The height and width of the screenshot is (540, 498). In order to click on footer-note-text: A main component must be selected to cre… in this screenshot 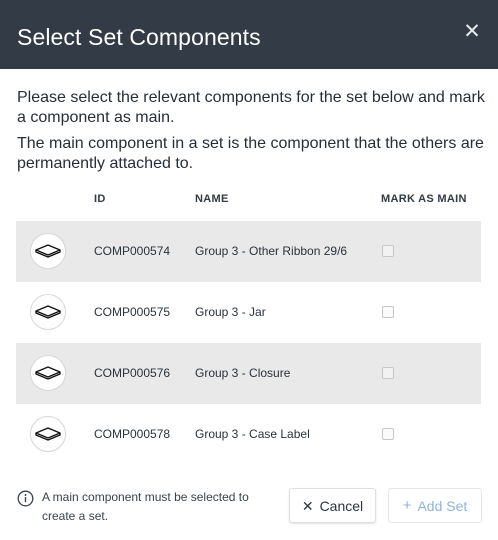, I will do `click(145, 506)`.